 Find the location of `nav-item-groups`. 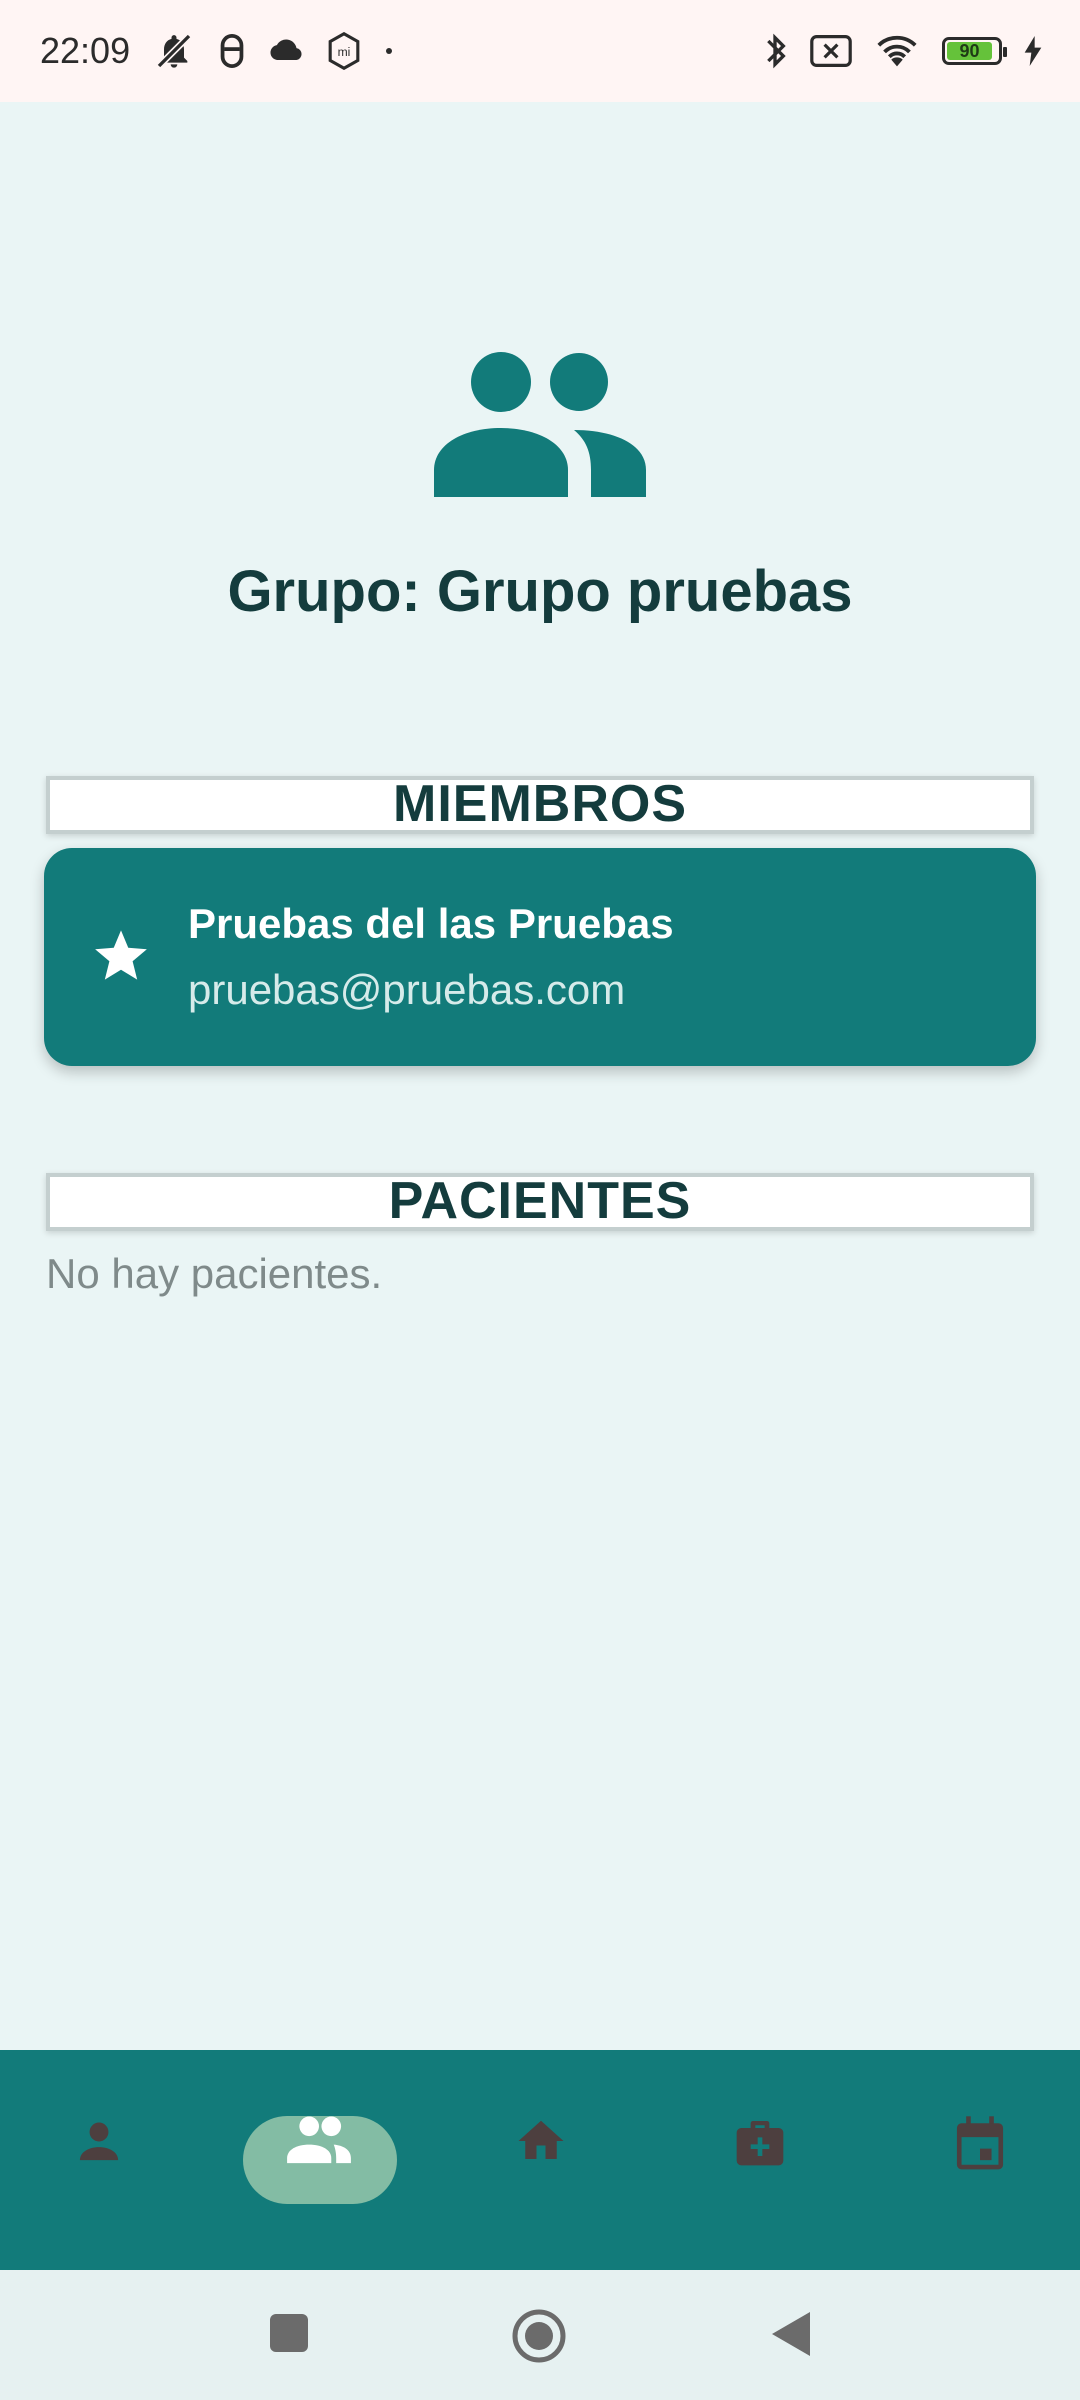

nav-item-groups is located at coordinates (319, 2143).